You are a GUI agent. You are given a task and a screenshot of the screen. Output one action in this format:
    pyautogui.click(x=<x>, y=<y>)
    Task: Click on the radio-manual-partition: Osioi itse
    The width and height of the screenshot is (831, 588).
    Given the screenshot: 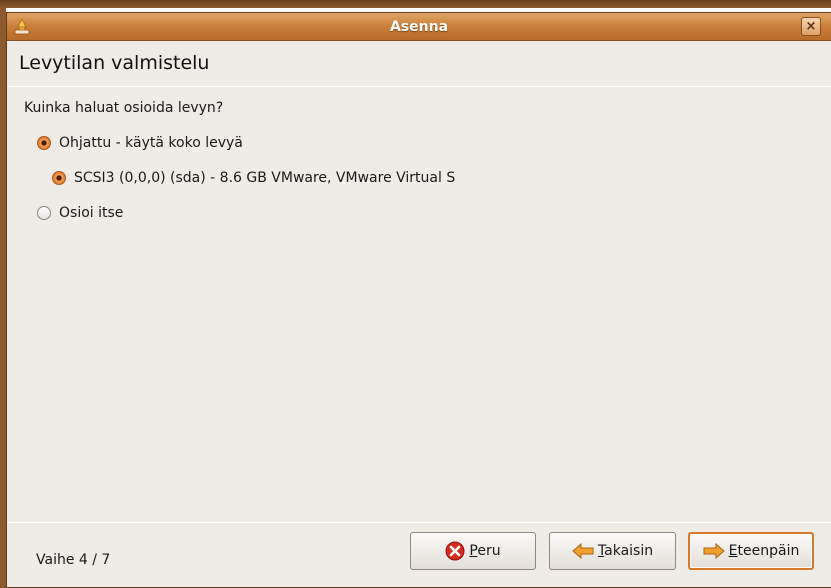 What is the action you would take?
    pyautogui.click(x=80, y=213)
    